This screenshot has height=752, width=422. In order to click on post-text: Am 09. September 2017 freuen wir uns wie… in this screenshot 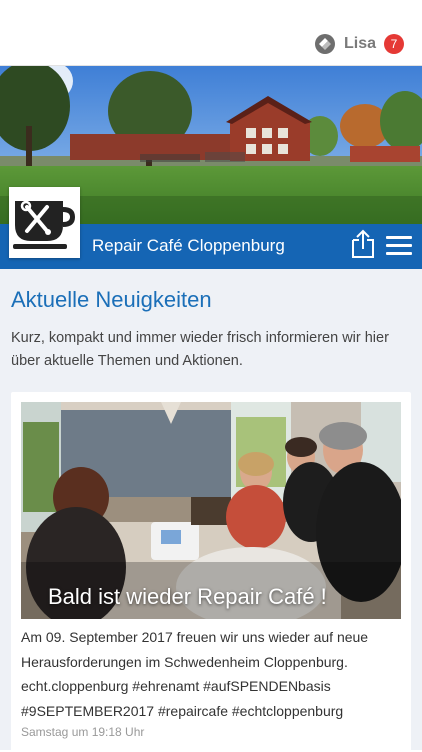, I will do `click(195, 674)`.